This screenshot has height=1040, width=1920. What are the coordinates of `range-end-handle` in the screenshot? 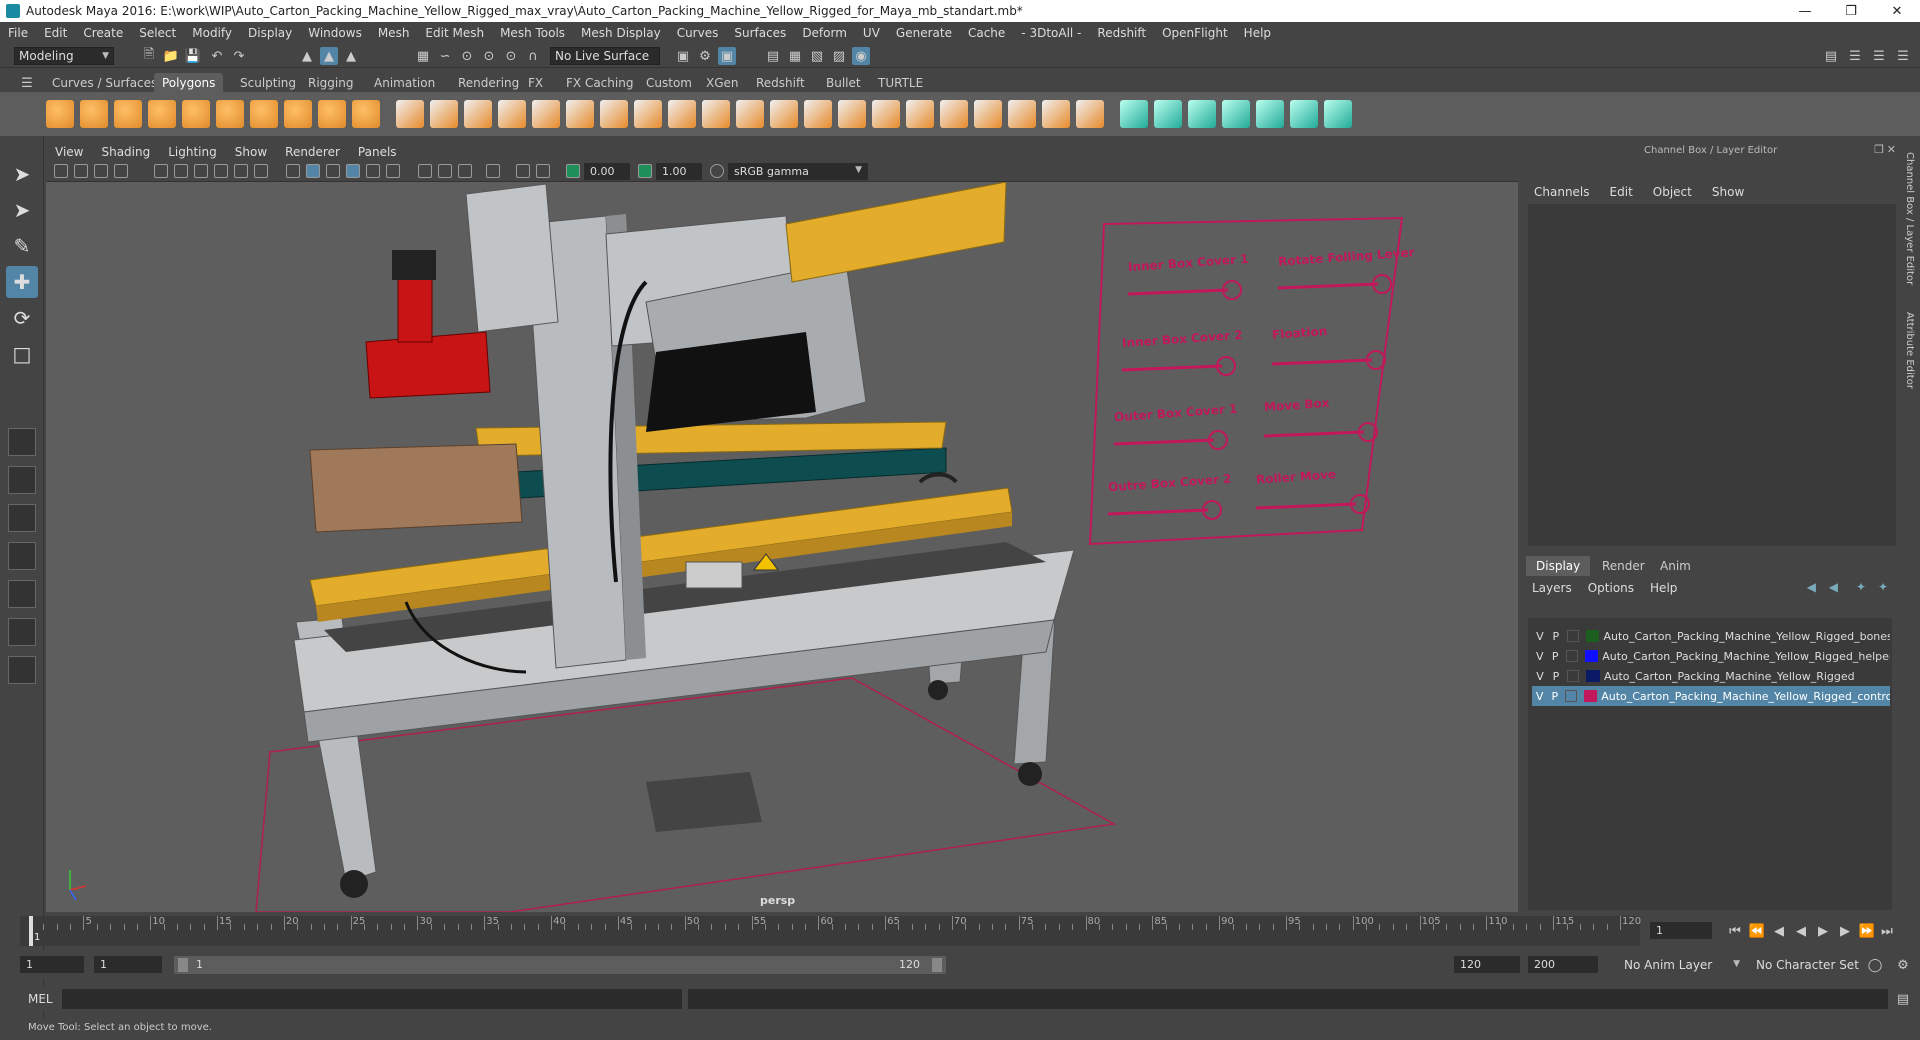 It's located at (937, 965).